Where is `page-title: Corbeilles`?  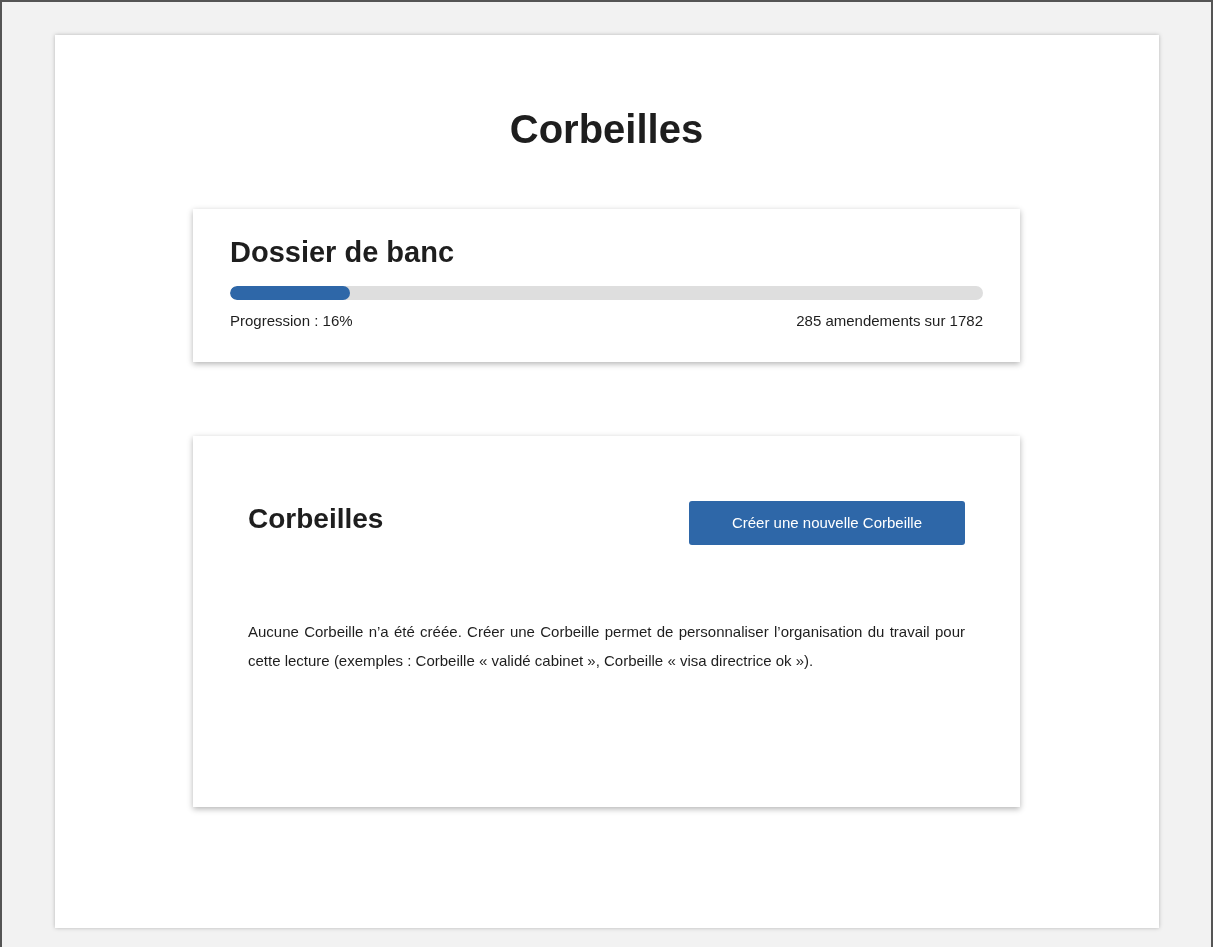
page-title: Corbeilles is located at coordinates (606, 129).